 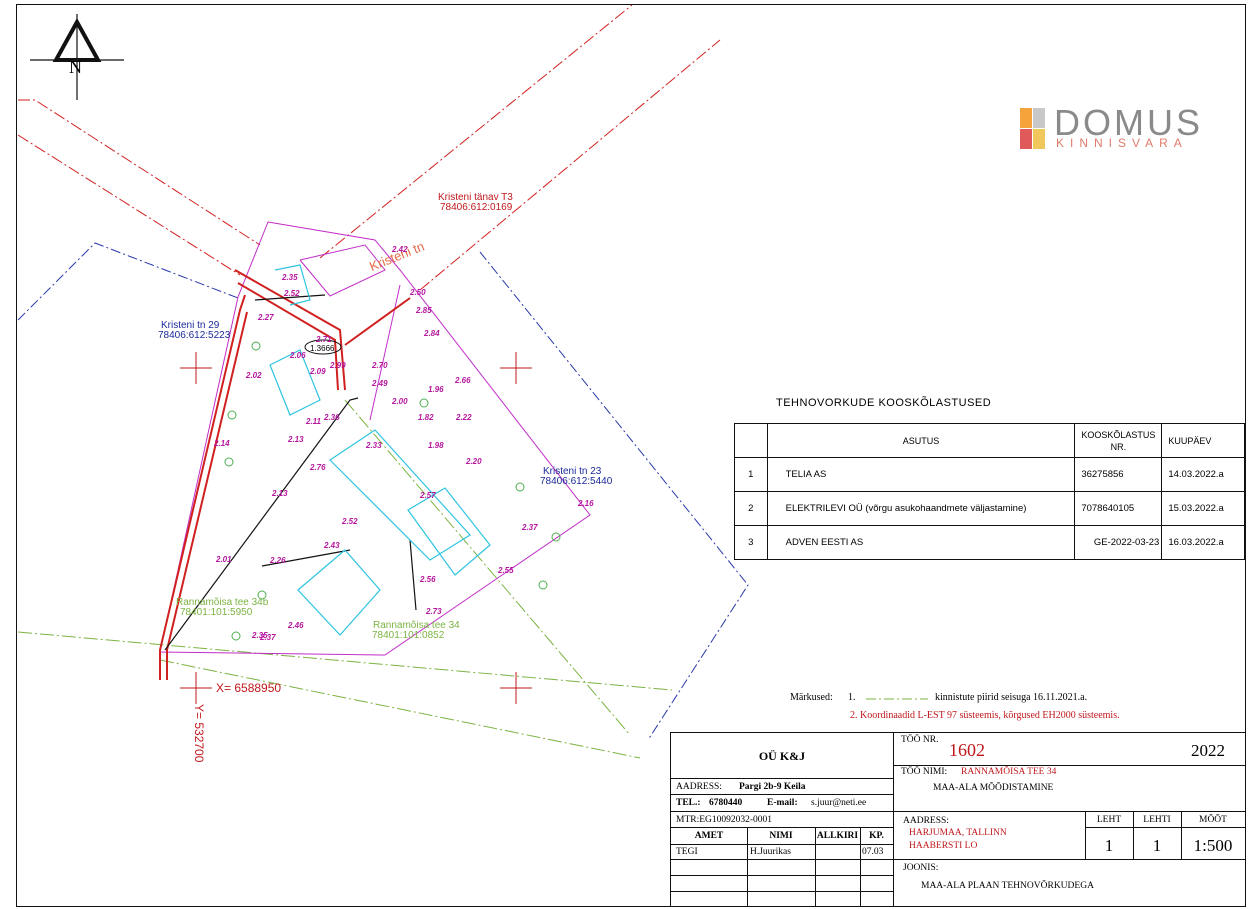 I want to click on elevation-label: 2.70, so click(x=380, y=365).